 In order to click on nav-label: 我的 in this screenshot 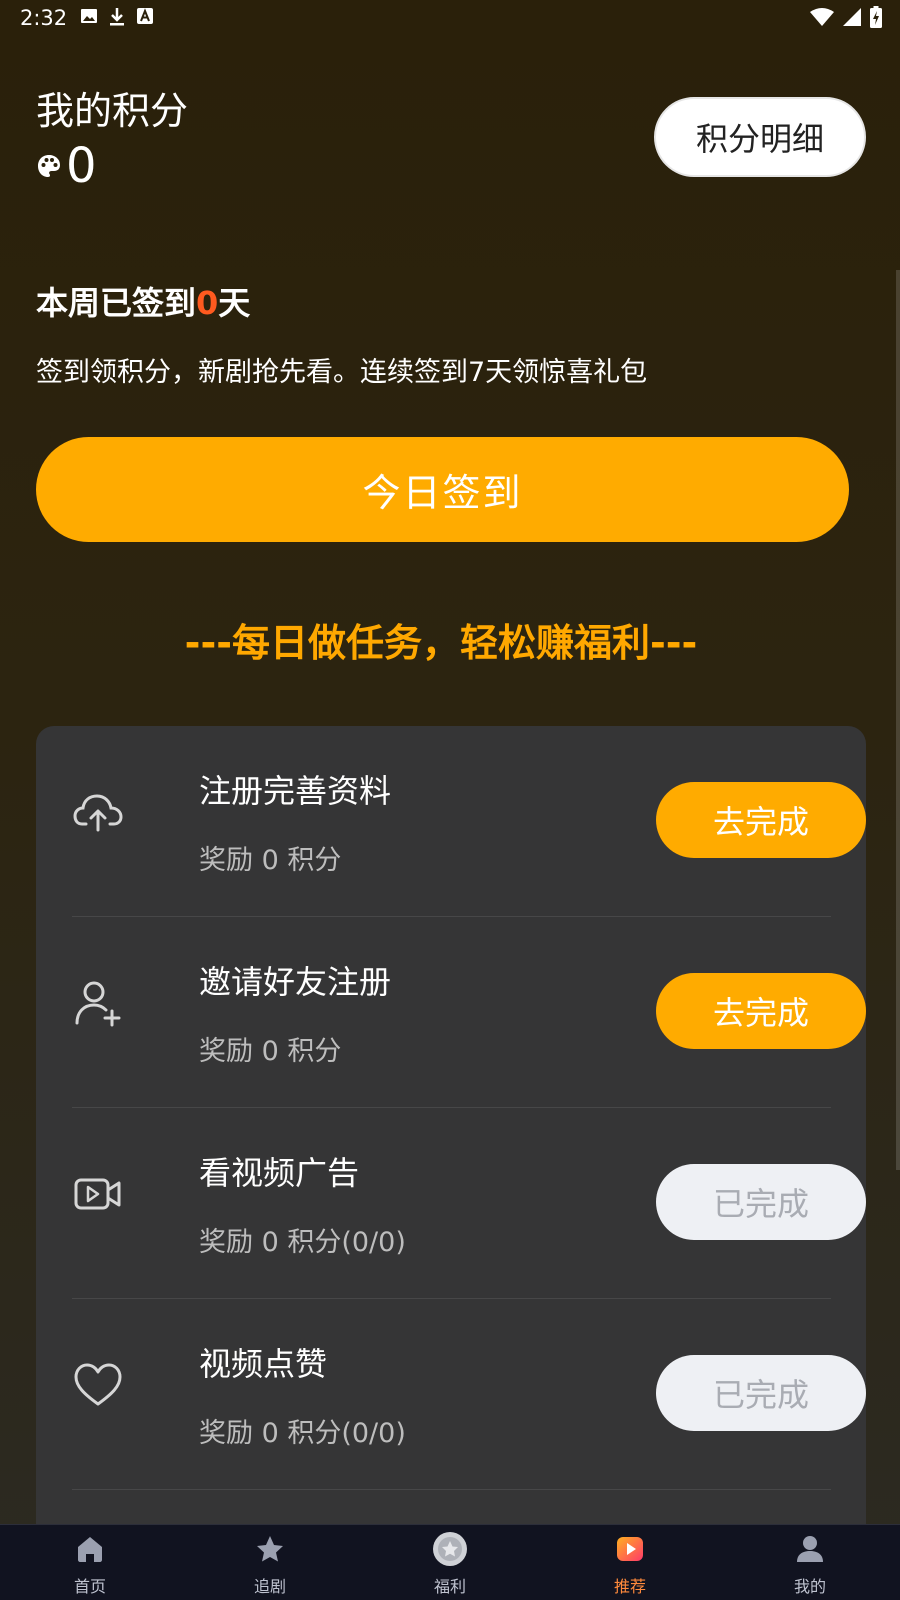, I will do `click(809, 1586)`.